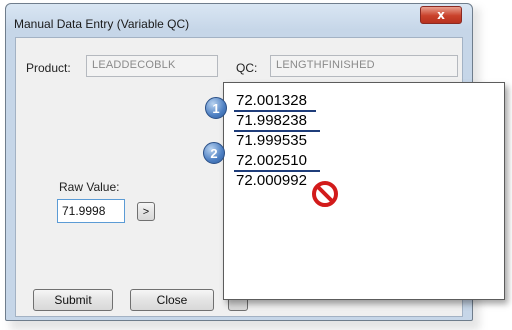 Image resolution: width=512 pixels, height=330 pixels. What do you see at coordinates (172, 300) in the screenshot?
I see `close-button: Close` at bounding box center [172, 300].